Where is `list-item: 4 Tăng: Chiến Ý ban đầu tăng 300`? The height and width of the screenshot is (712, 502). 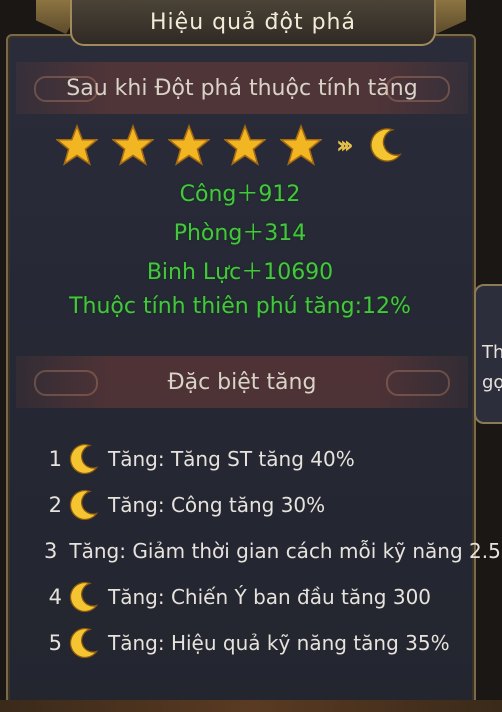
list-item: 4 Tăng: Chiến Ý ban đầu tăng 300 is located at coordinates (264, 597).